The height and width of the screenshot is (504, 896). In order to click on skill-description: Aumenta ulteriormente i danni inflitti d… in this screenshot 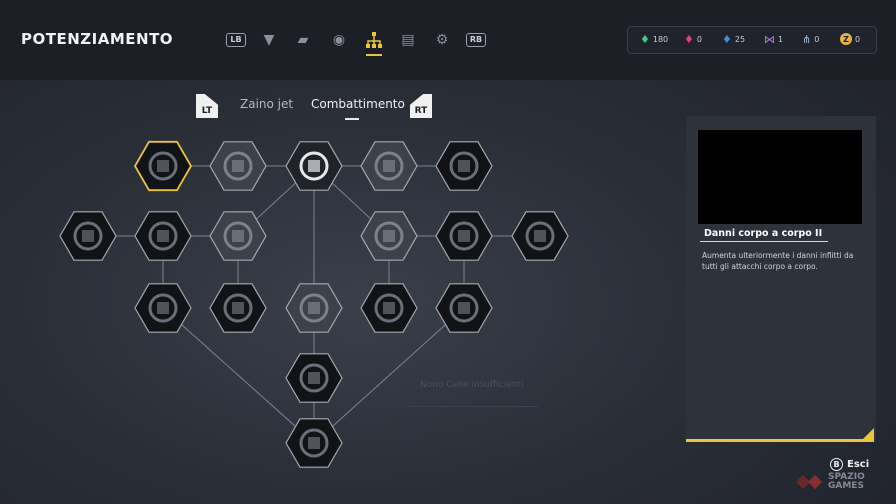, I will do `click(778, 261)`.